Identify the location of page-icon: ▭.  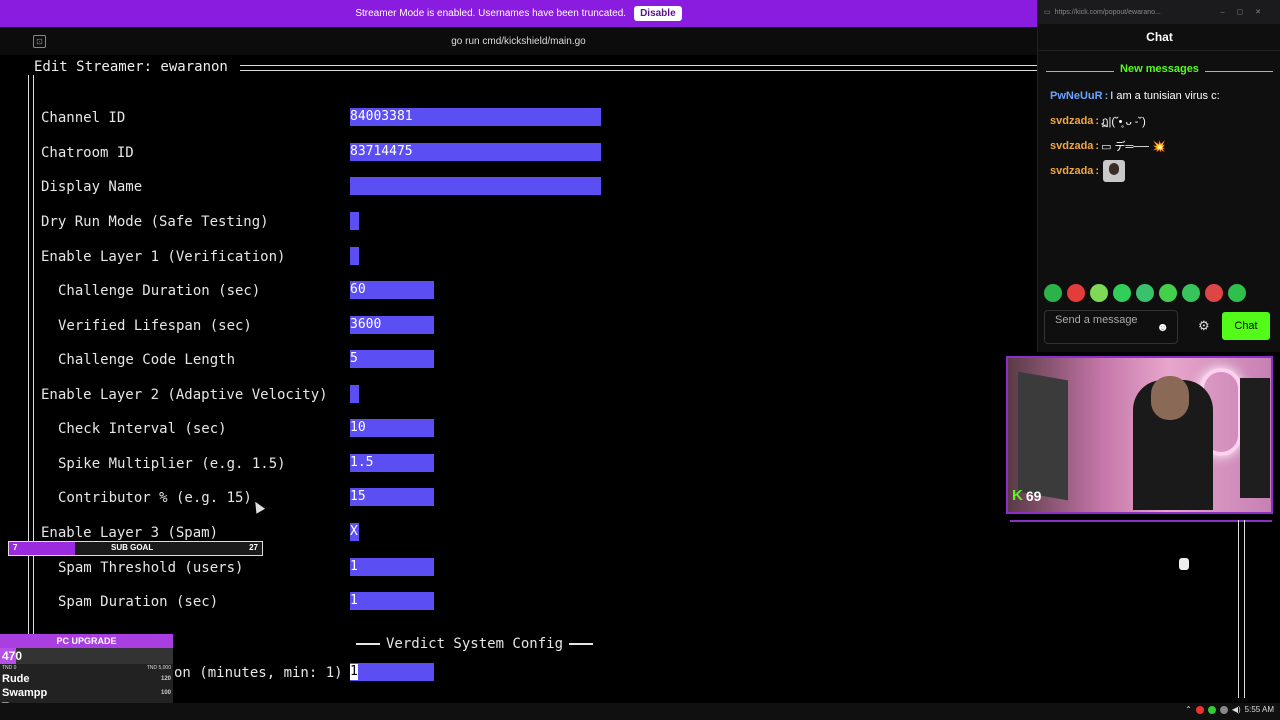
(1047, 12).